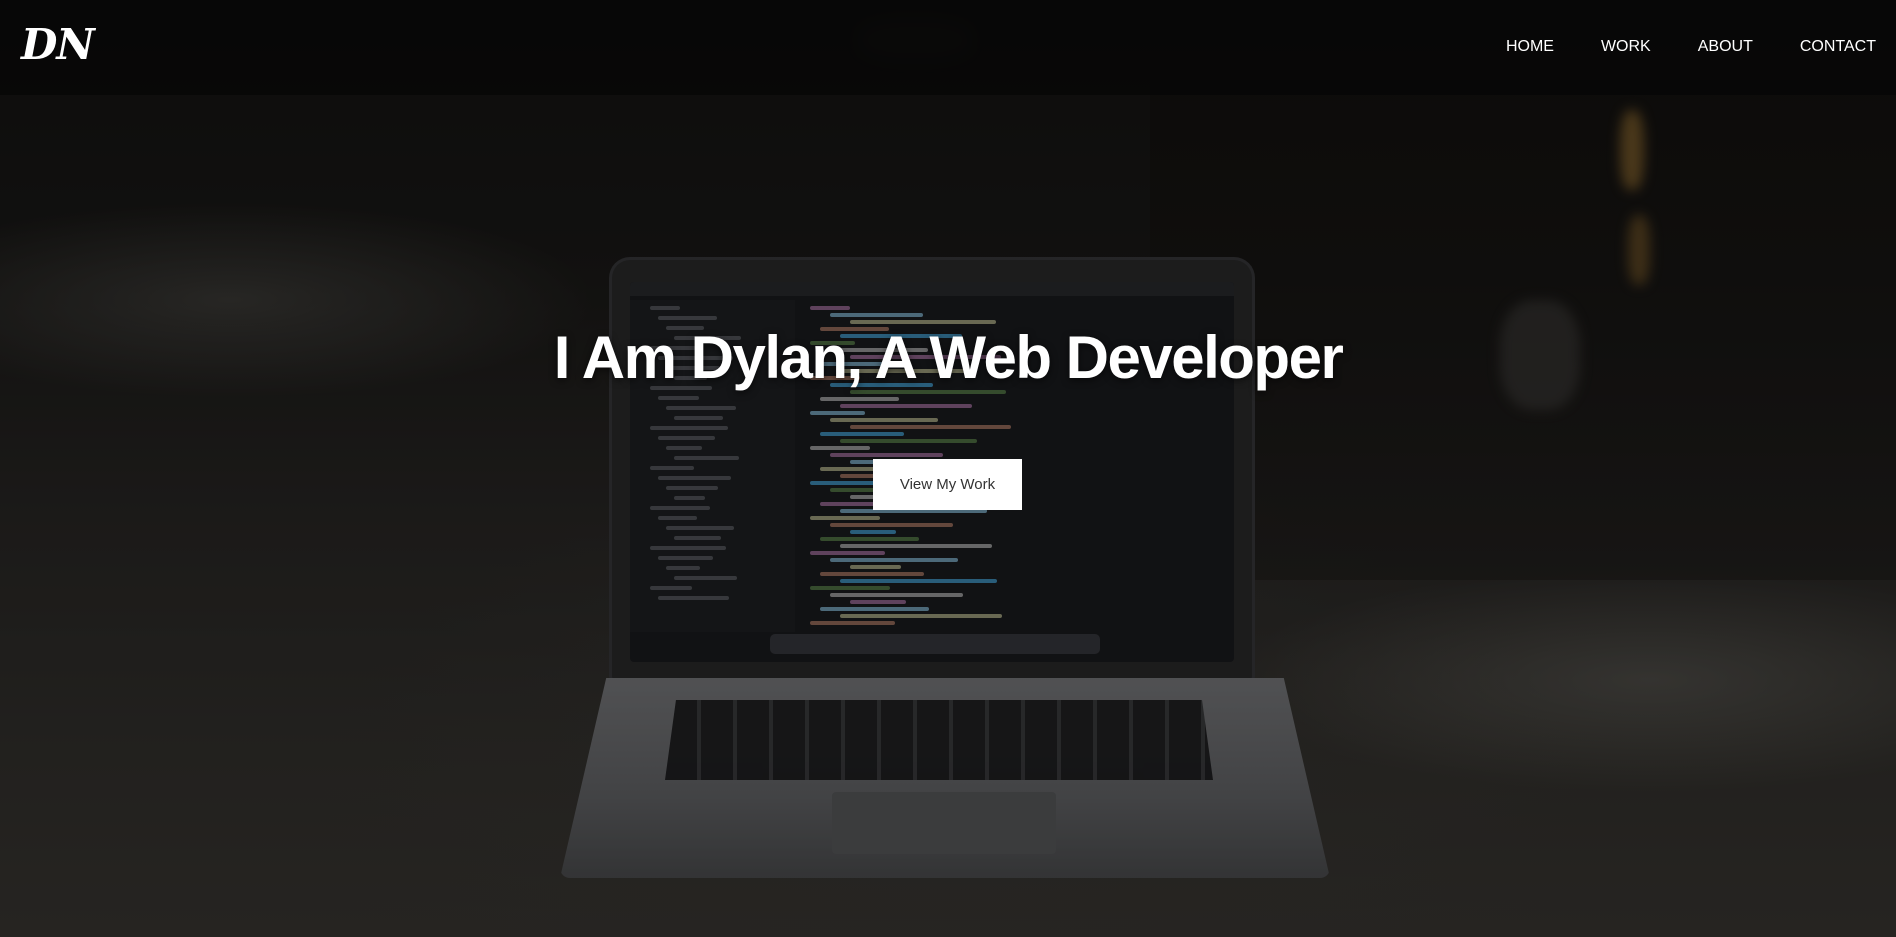 The height and width of the screenshot is (937, 1896). Describe the element at coordinates (1626, 47) in the screenshot. I see `nav-link-work: WORK` at that location.